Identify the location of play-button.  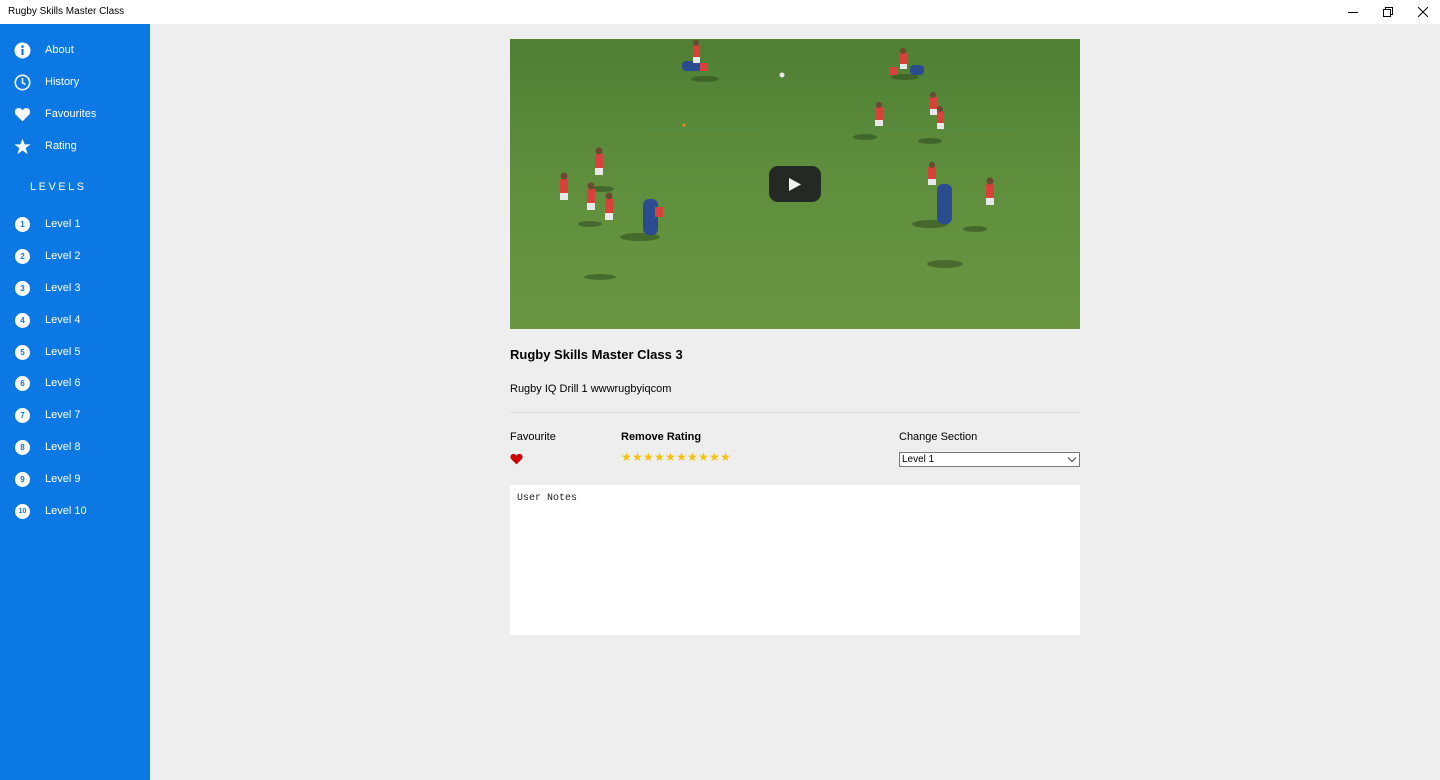
(795, 184).